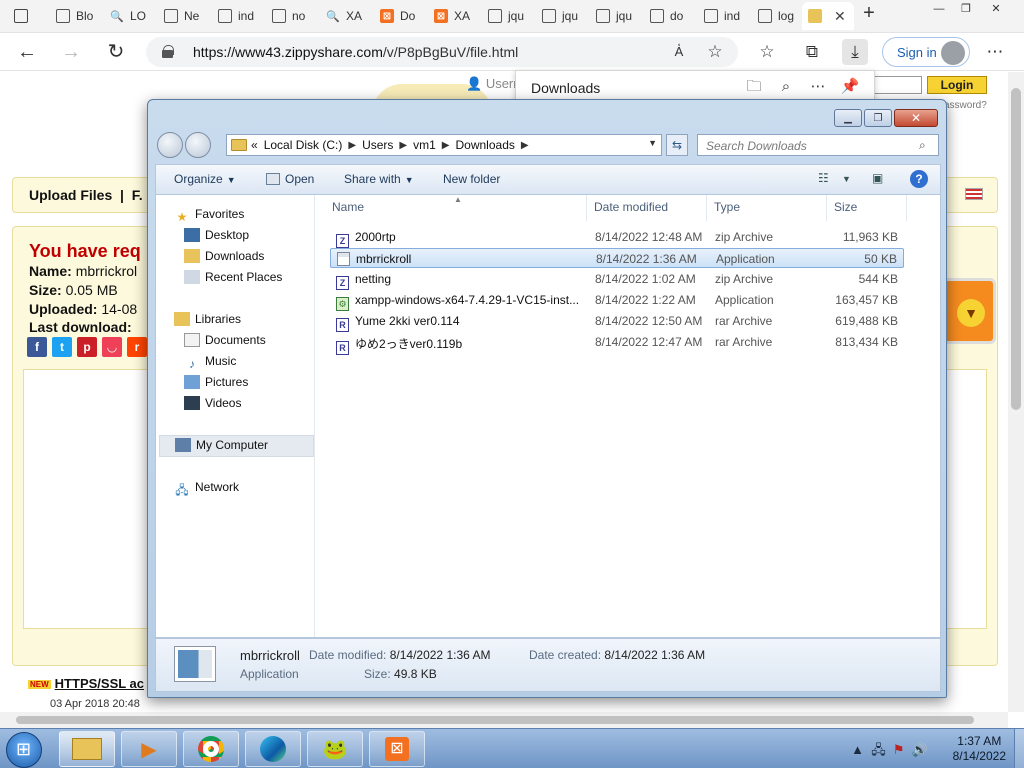 The width and height of the screenshot is (1024, 768). Describe the element at coordinates (878, 749) in the screenshot. I see `network-tray-icon: 🖧` at that location.